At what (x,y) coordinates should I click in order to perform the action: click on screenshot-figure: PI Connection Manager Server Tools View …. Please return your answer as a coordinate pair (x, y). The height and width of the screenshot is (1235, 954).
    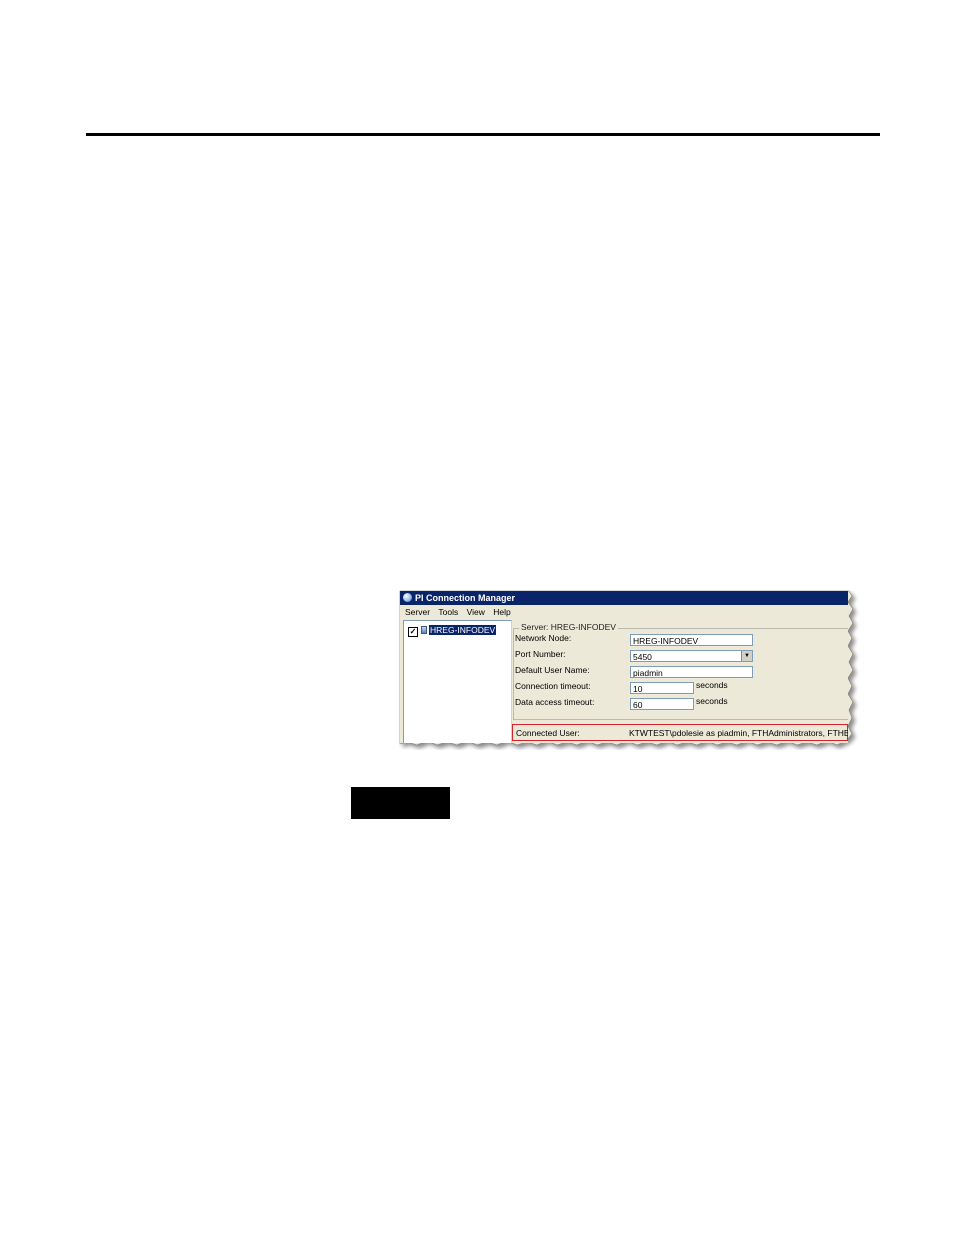
    Looking at the image, I should click on (628, 669).